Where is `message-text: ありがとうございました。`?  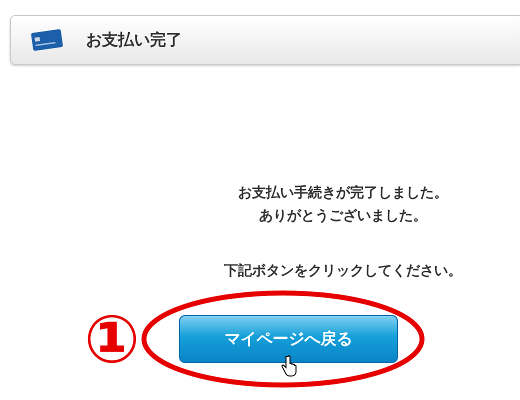
message-text: ありがとうございました。 is located at coordinates (343, 216).